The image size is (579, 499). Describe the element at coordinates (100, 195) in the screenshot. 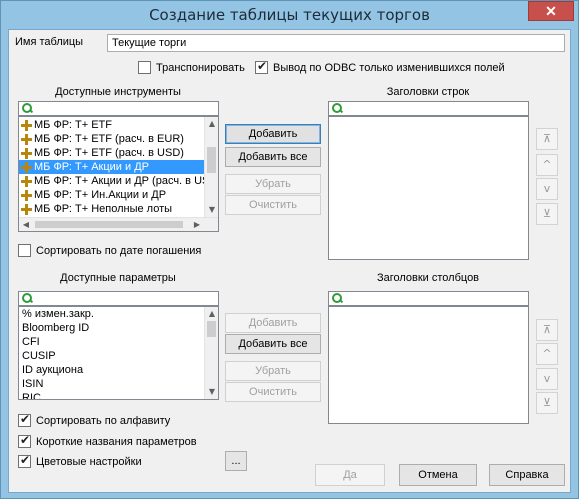

I see `list-item-label: МБ ФР: Т+ Ин.Акции и ДР` at that location.